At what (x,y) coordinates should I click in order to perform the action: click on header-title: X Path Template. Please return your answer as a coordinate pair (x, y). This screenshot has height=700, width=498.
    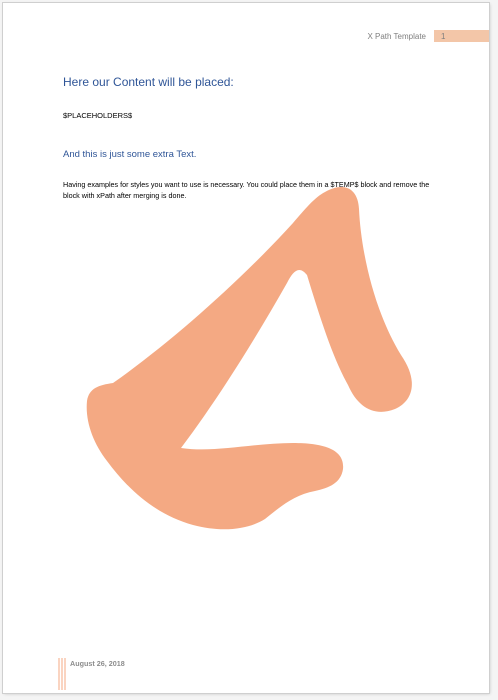
    Looking at the image, I should click on (396, 36).